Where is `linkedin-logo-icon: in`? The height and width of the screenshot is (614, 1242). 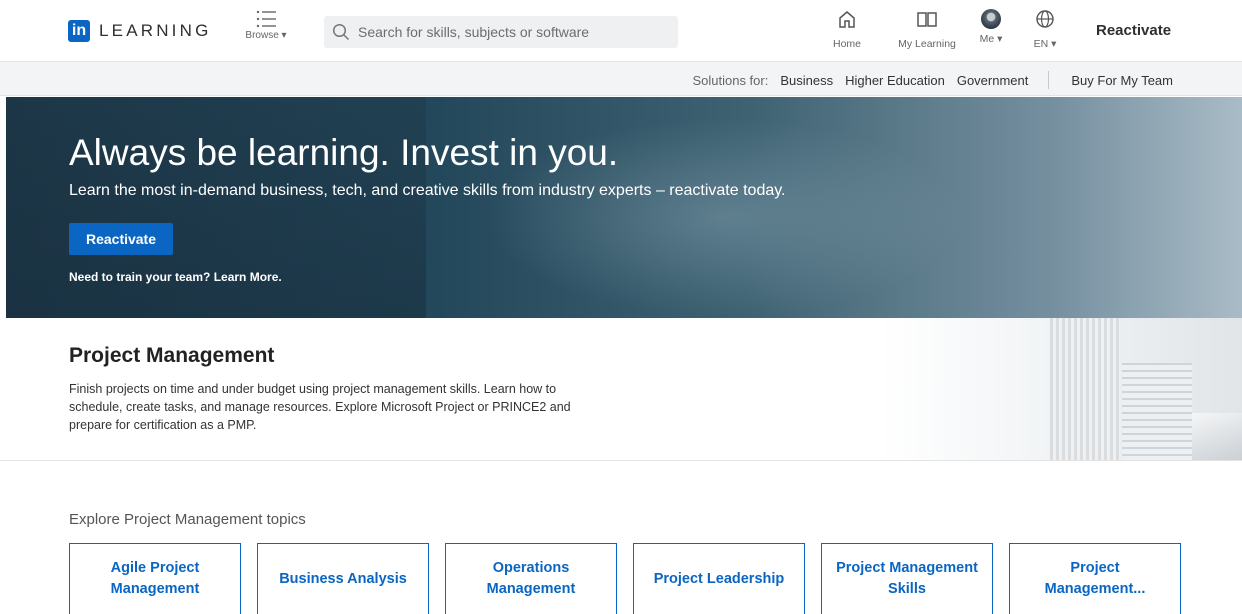 linkedin-logo-icon: in is located at coordinates (79, 31).